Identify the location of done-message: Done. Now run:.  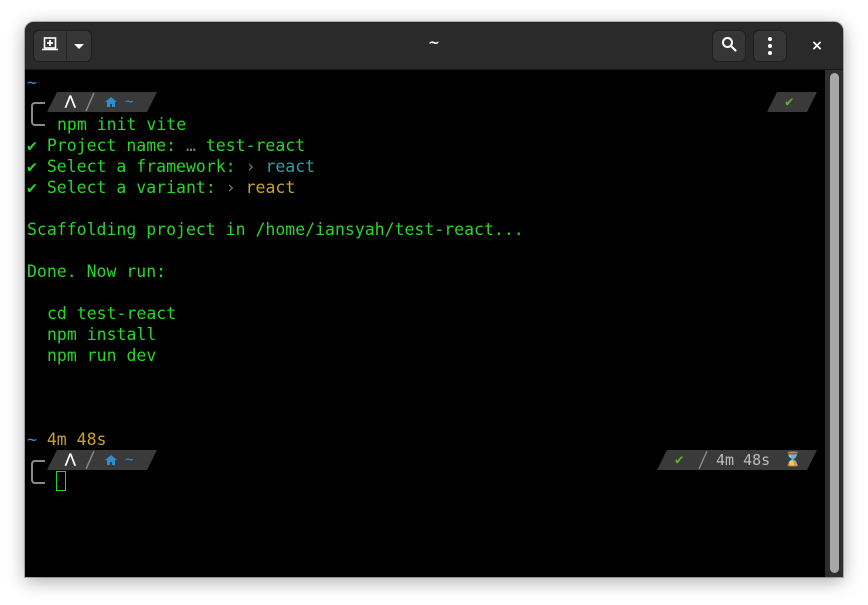
(97, 271).